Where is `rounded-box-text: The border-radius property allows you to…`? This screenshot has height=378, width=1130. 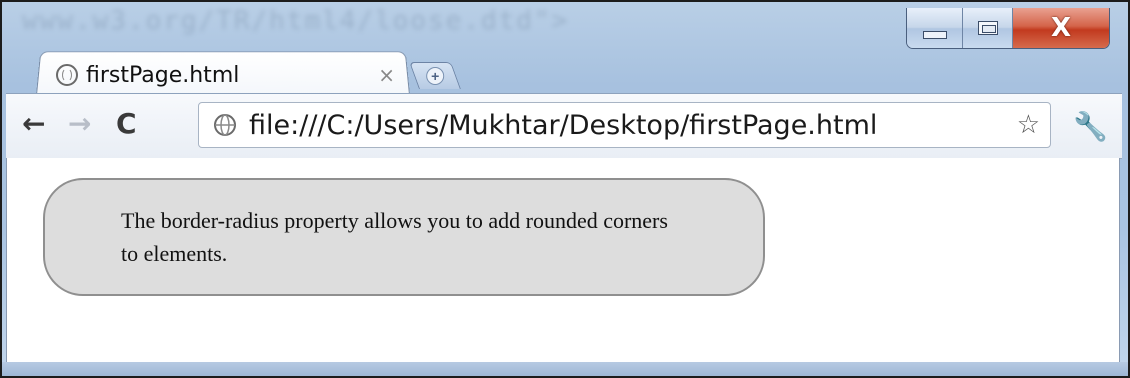
rounded-box-text: The border-radius property allows you to… is located at coordinates (394, 237).